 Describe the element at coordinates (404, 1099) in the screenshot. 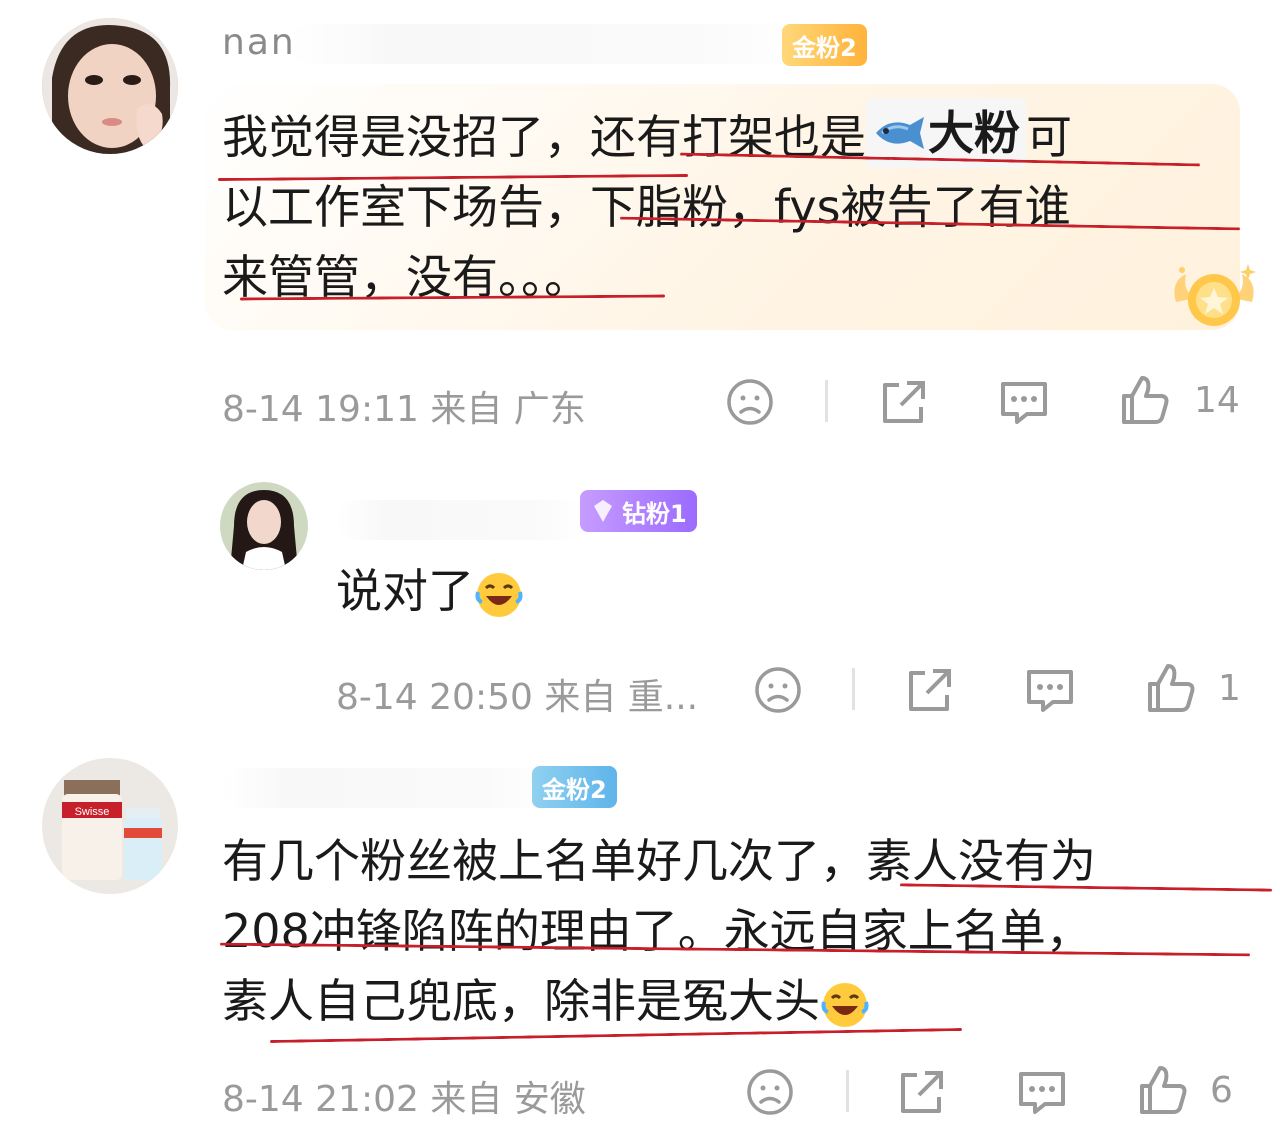

I see `comment-meta: 8-14 21:02 来自 安徽` at that location.